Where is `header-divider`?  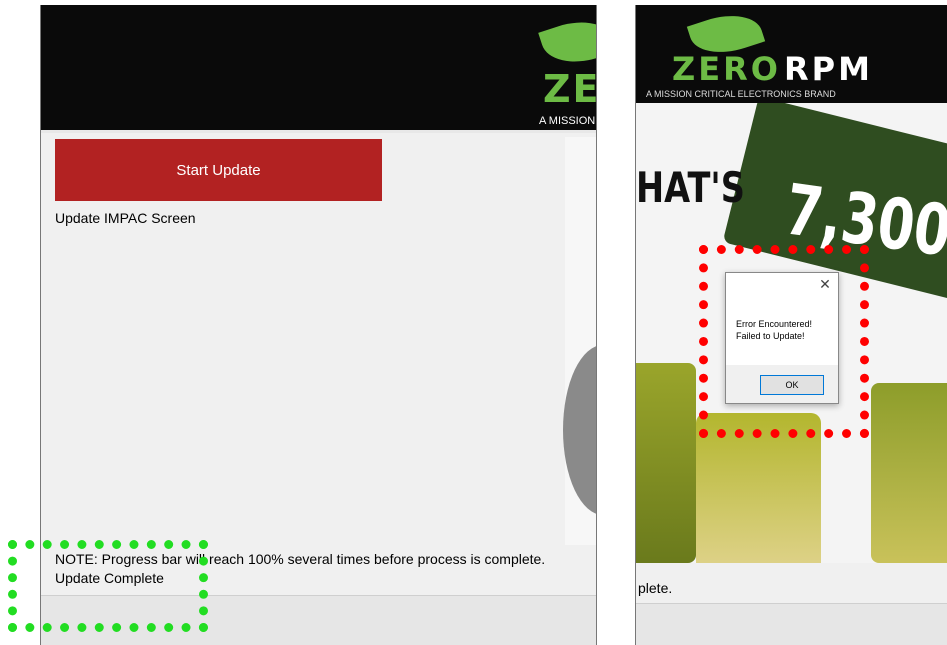 header-divider is located at coordinates (318, 131).